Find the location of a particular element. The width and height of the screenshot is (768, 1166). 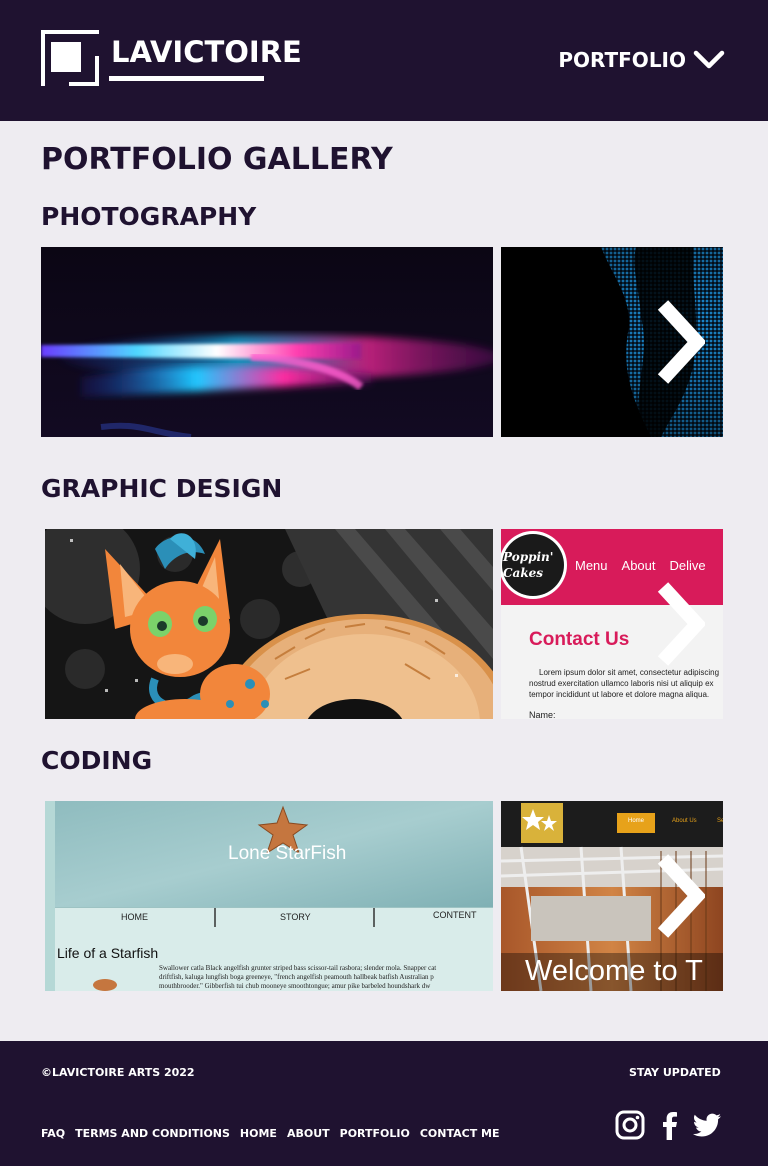

coding-welcome-site: Home About Us Se Welcome to T is located at coordinates (612, 896).